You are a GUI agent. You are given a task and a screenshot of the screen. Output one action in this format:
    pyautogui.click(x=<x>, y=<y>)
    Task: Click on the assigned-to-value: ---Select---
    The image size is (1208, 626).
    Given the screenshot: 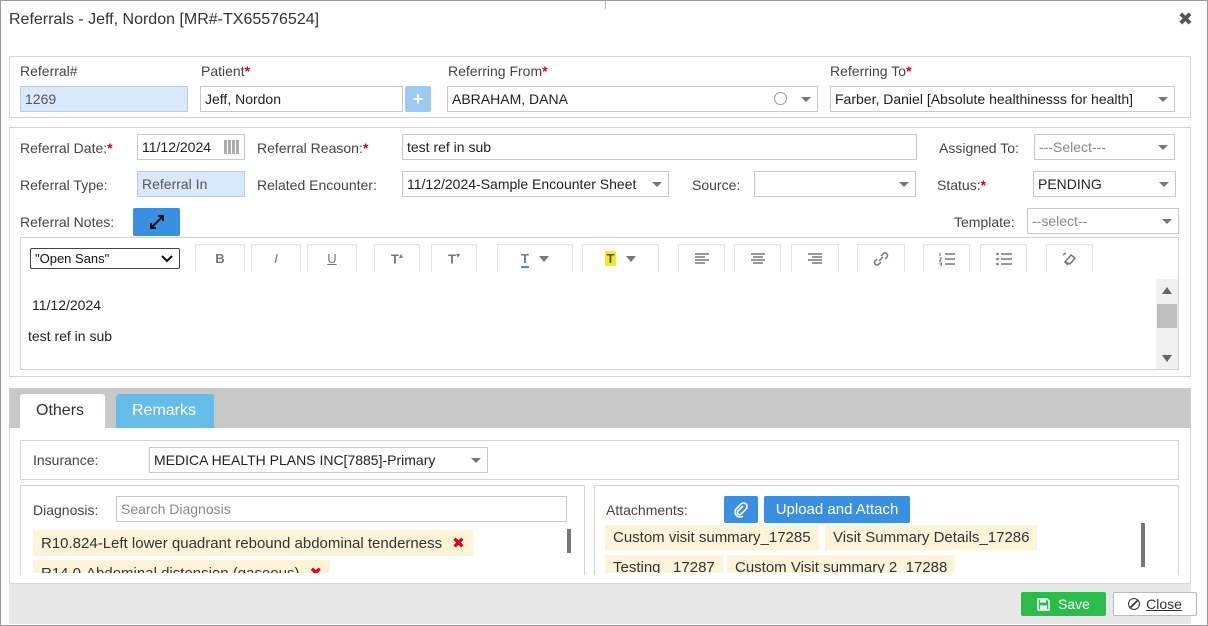 What is the action you would take?
    pyautogui.click(x=1072, y=147)
    